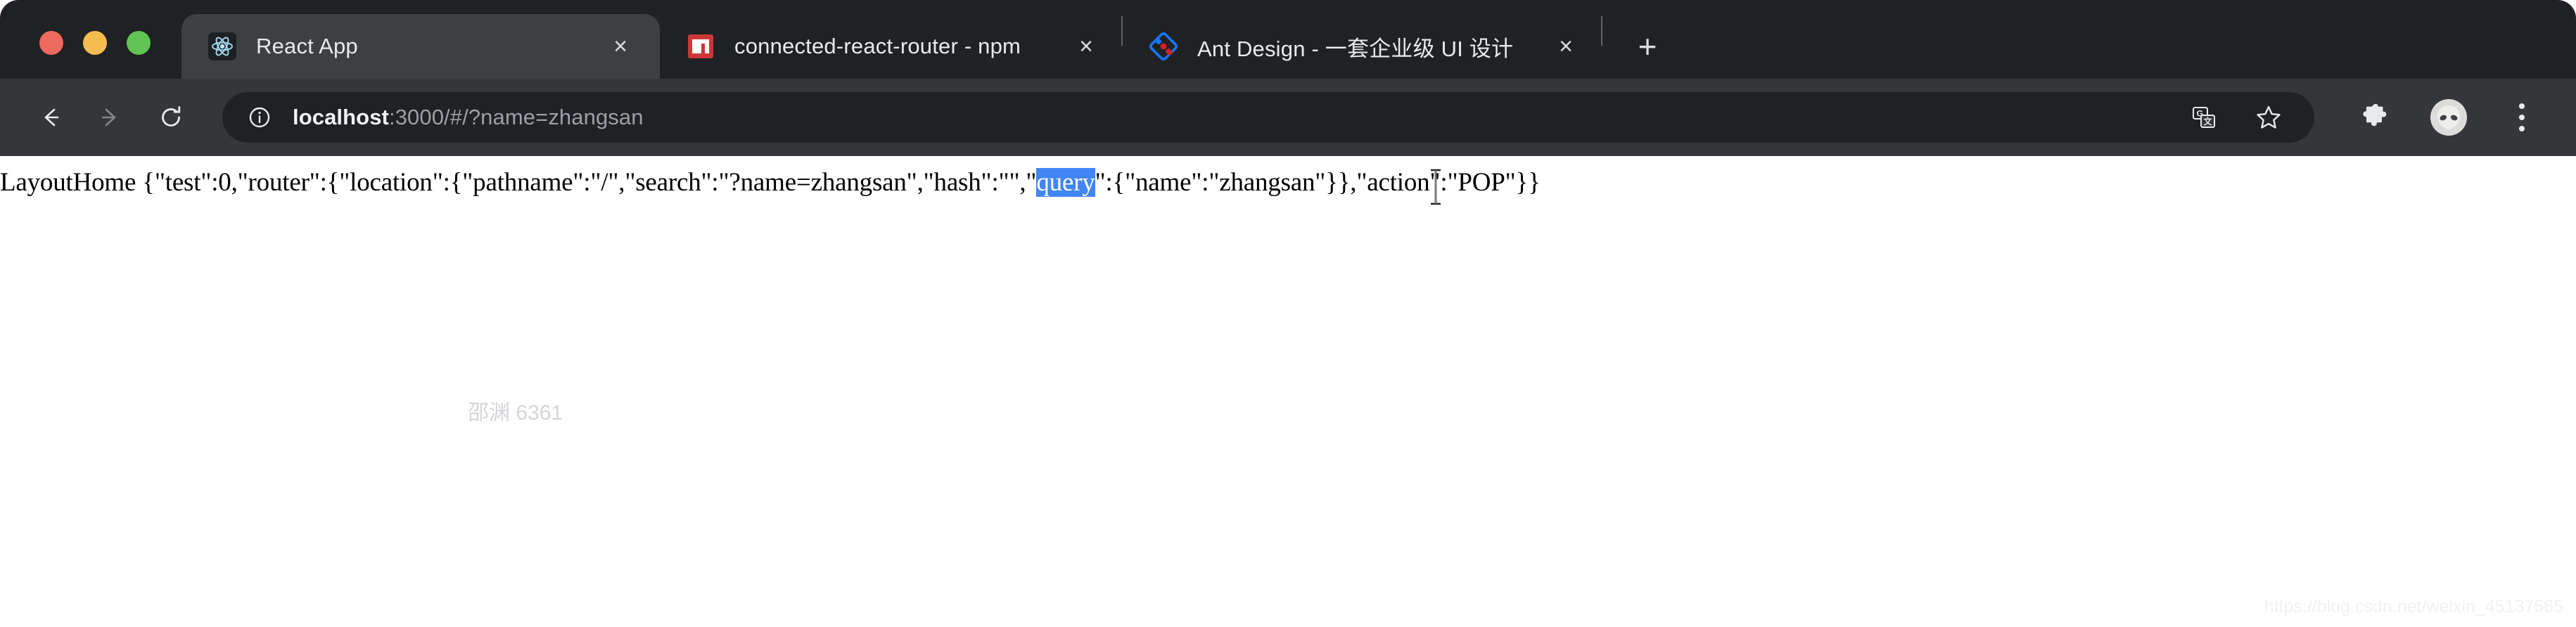 The image size is (2576, 627). I want to click on url-text: localhost:3000/#/?name=zhangsan, so click(468, 117).